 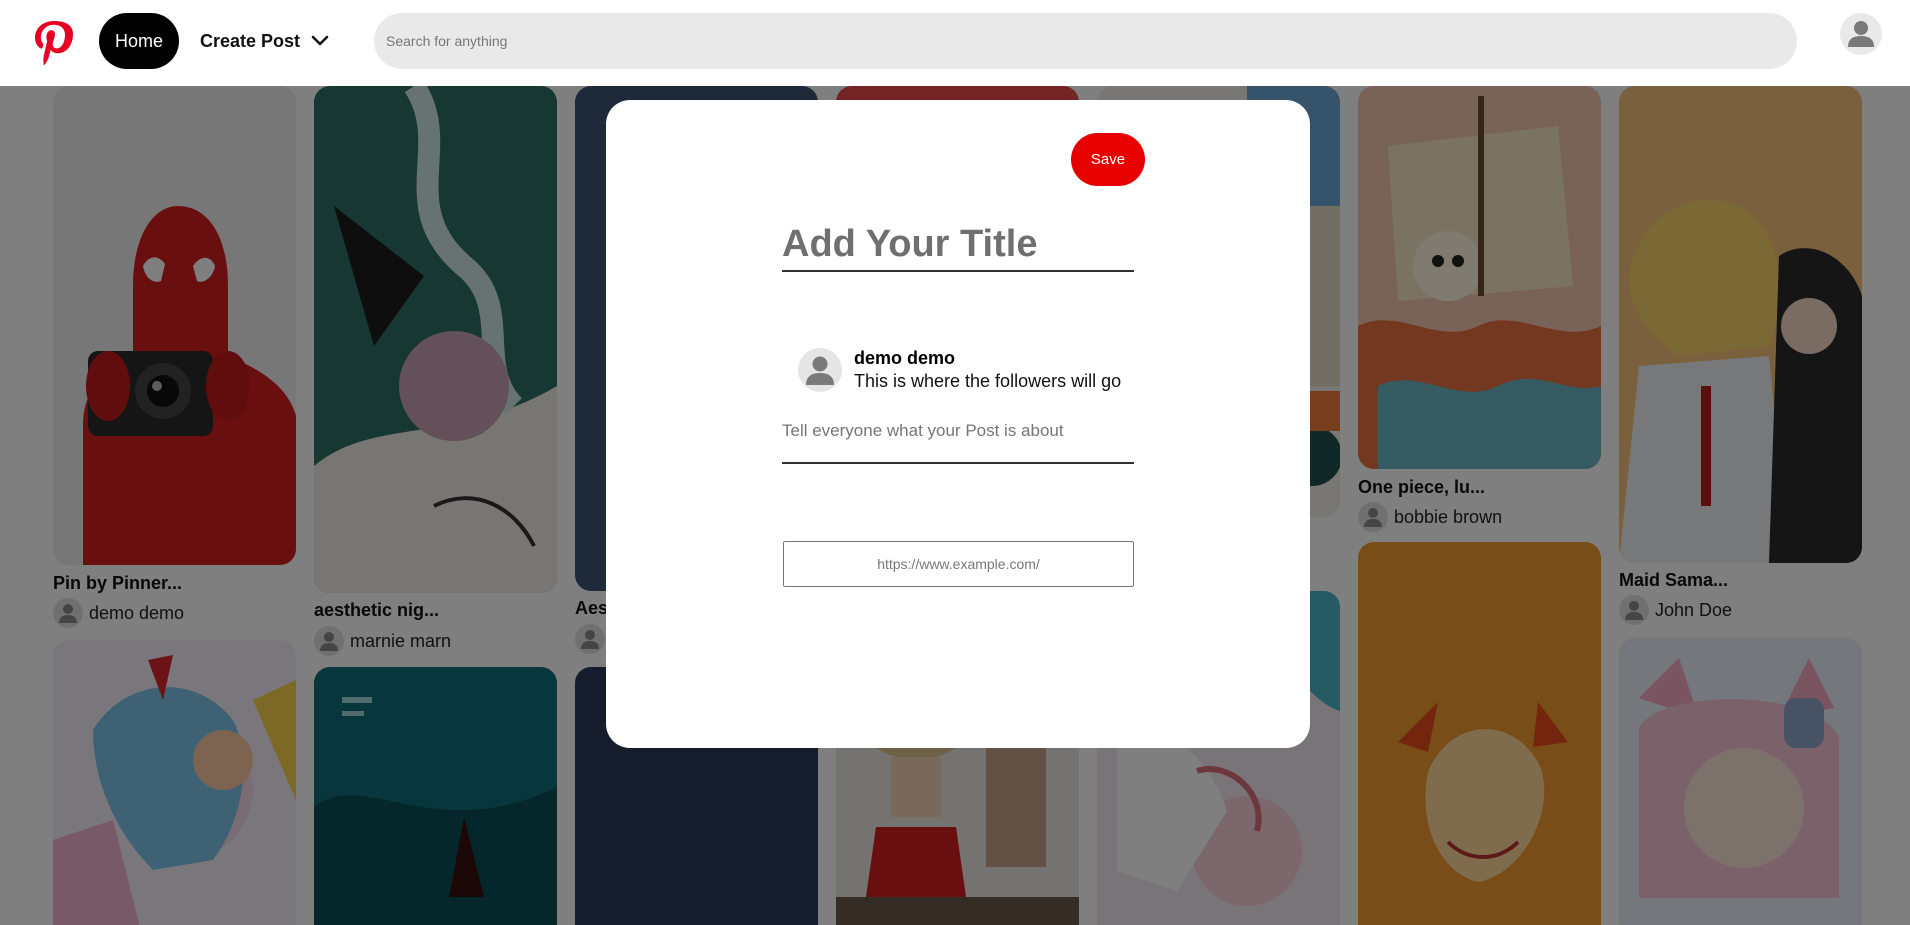 What do you see at coordinates (988, 381) in the screenshot?
I see `author-followers: This is where the followers will go` at bounding box center [988, 381].